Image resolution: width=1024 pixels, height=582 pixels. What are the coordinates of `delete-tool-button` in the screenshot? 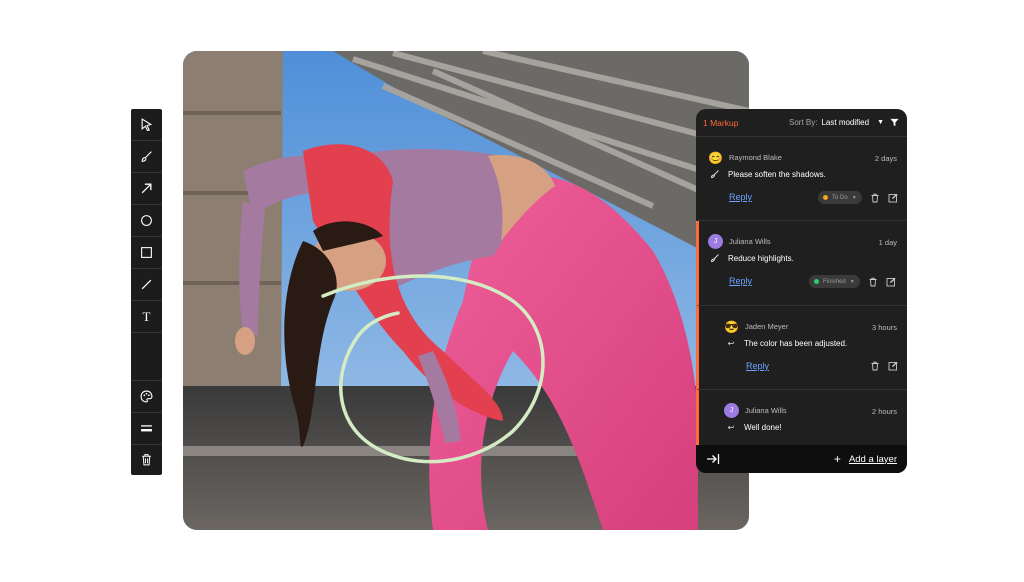 It's located at (146, 459).